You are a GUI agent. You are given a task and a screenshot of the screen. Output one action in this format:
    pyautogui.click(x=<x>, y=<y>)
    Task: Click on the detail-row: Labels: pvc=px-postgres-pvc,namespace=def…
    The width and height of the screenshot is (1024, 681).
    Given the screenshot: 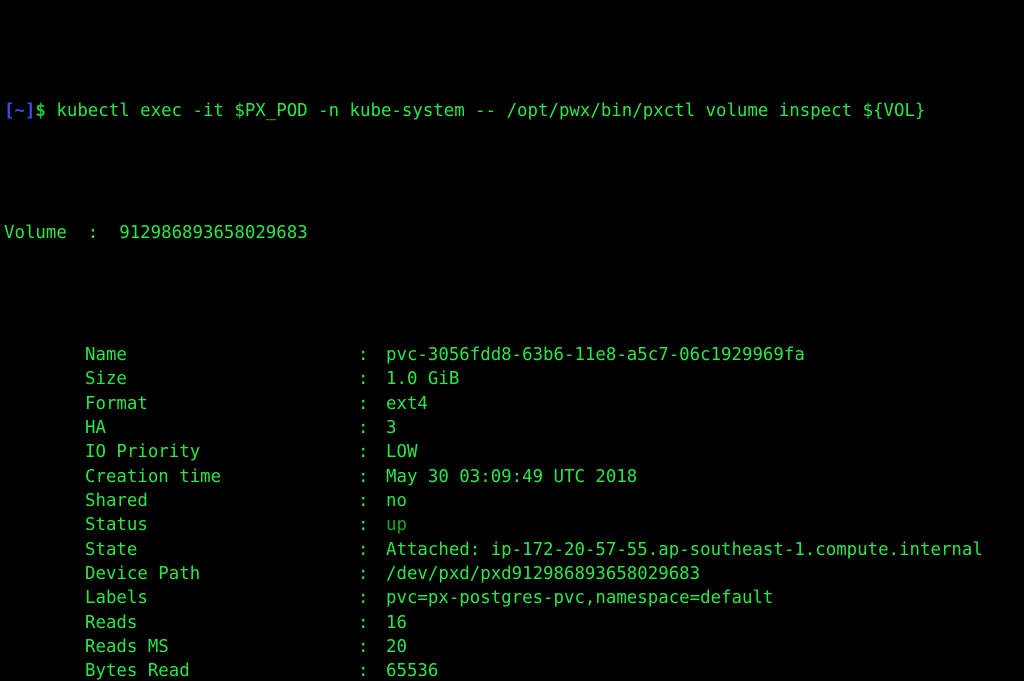 What is the action you would take?
    pyautogui.click(x=512, y=598)
    